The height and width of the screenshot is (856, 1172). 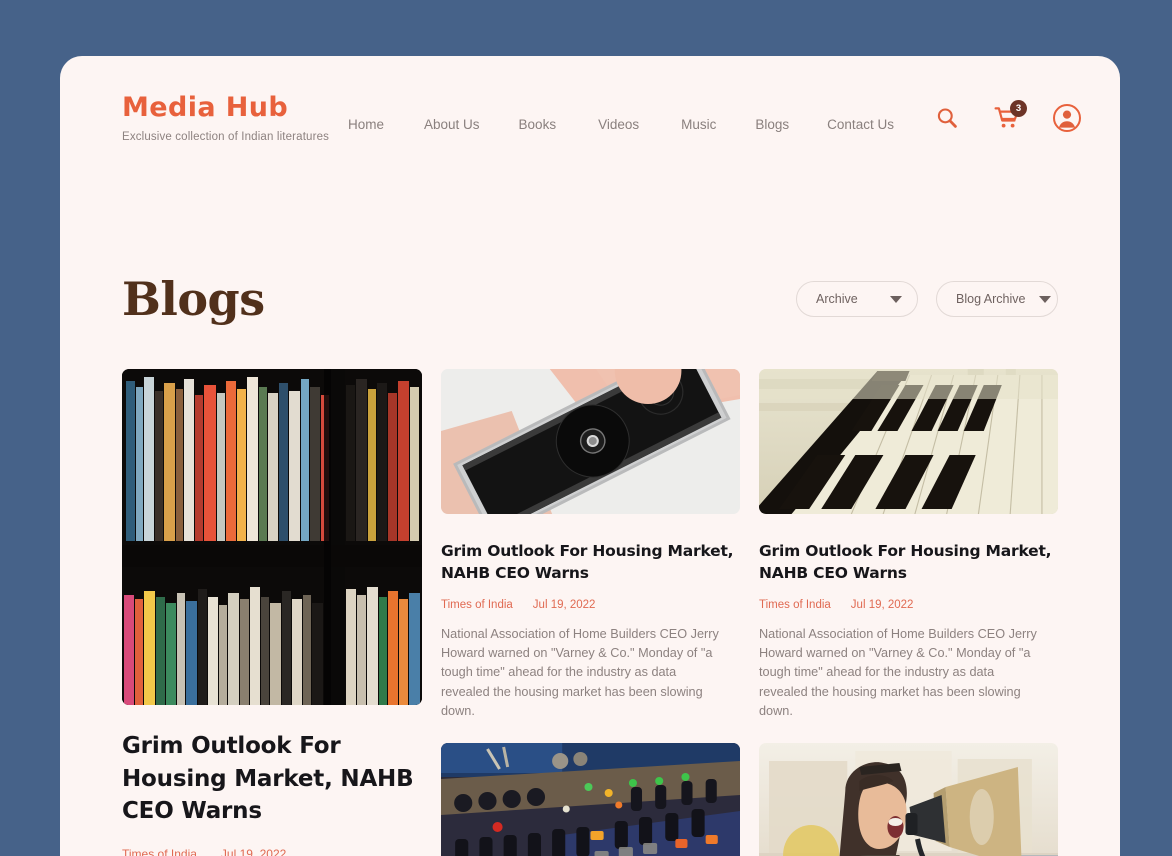 What do you see at coordinates (205, 107) in the screenshot?
I see `brand-name: Media Hub` at bounding box center [205, 107].